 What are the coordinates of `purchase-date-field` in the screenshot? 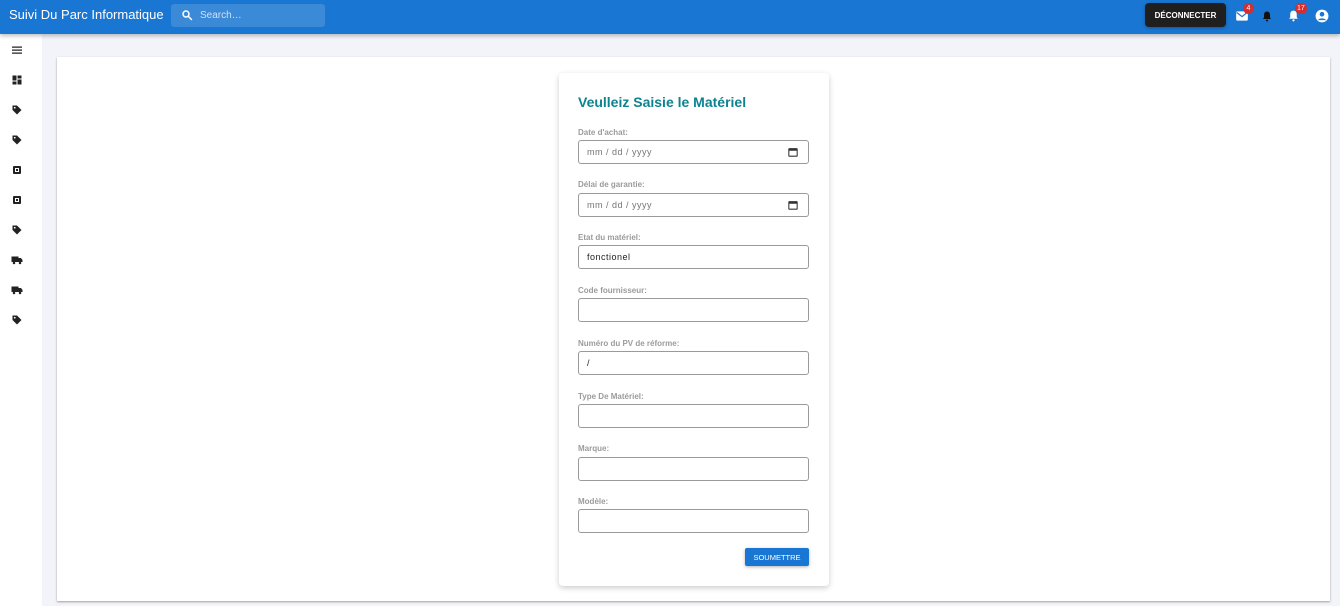 It's located at (693, 152).